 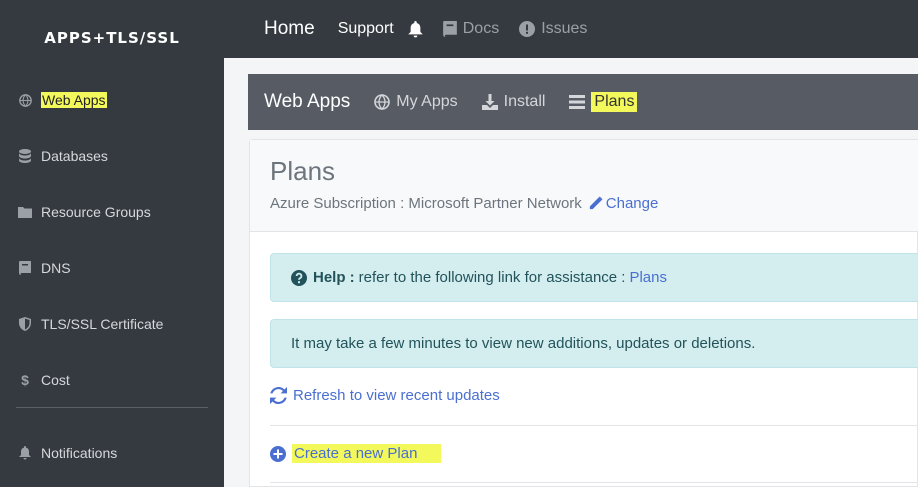 What do you see at coordinates (303, 171) in the screenshot?
I see `page-title: Plans` at bounding box center [303, 171].